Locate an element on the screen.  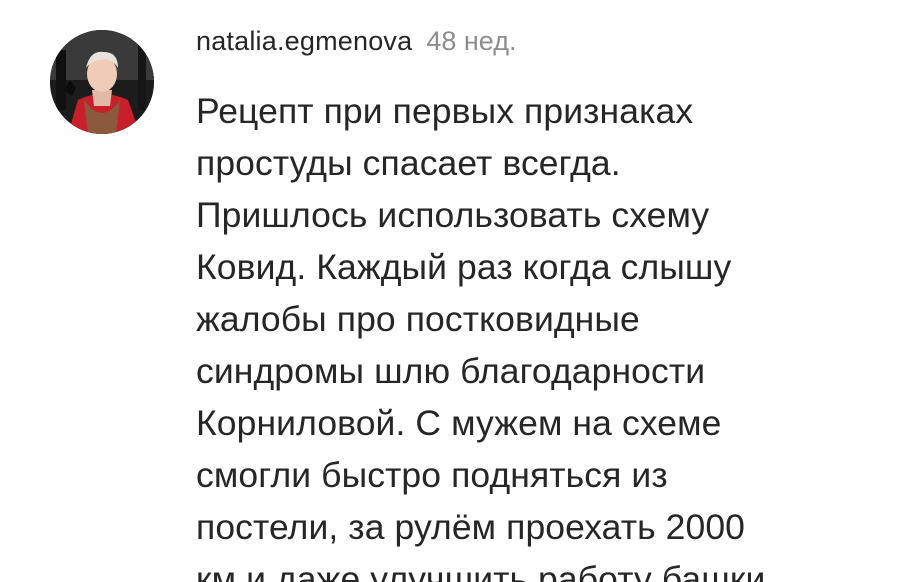
comment-text-line: Корниловой. С мужем на схеме is located at coordinates (459, 423).